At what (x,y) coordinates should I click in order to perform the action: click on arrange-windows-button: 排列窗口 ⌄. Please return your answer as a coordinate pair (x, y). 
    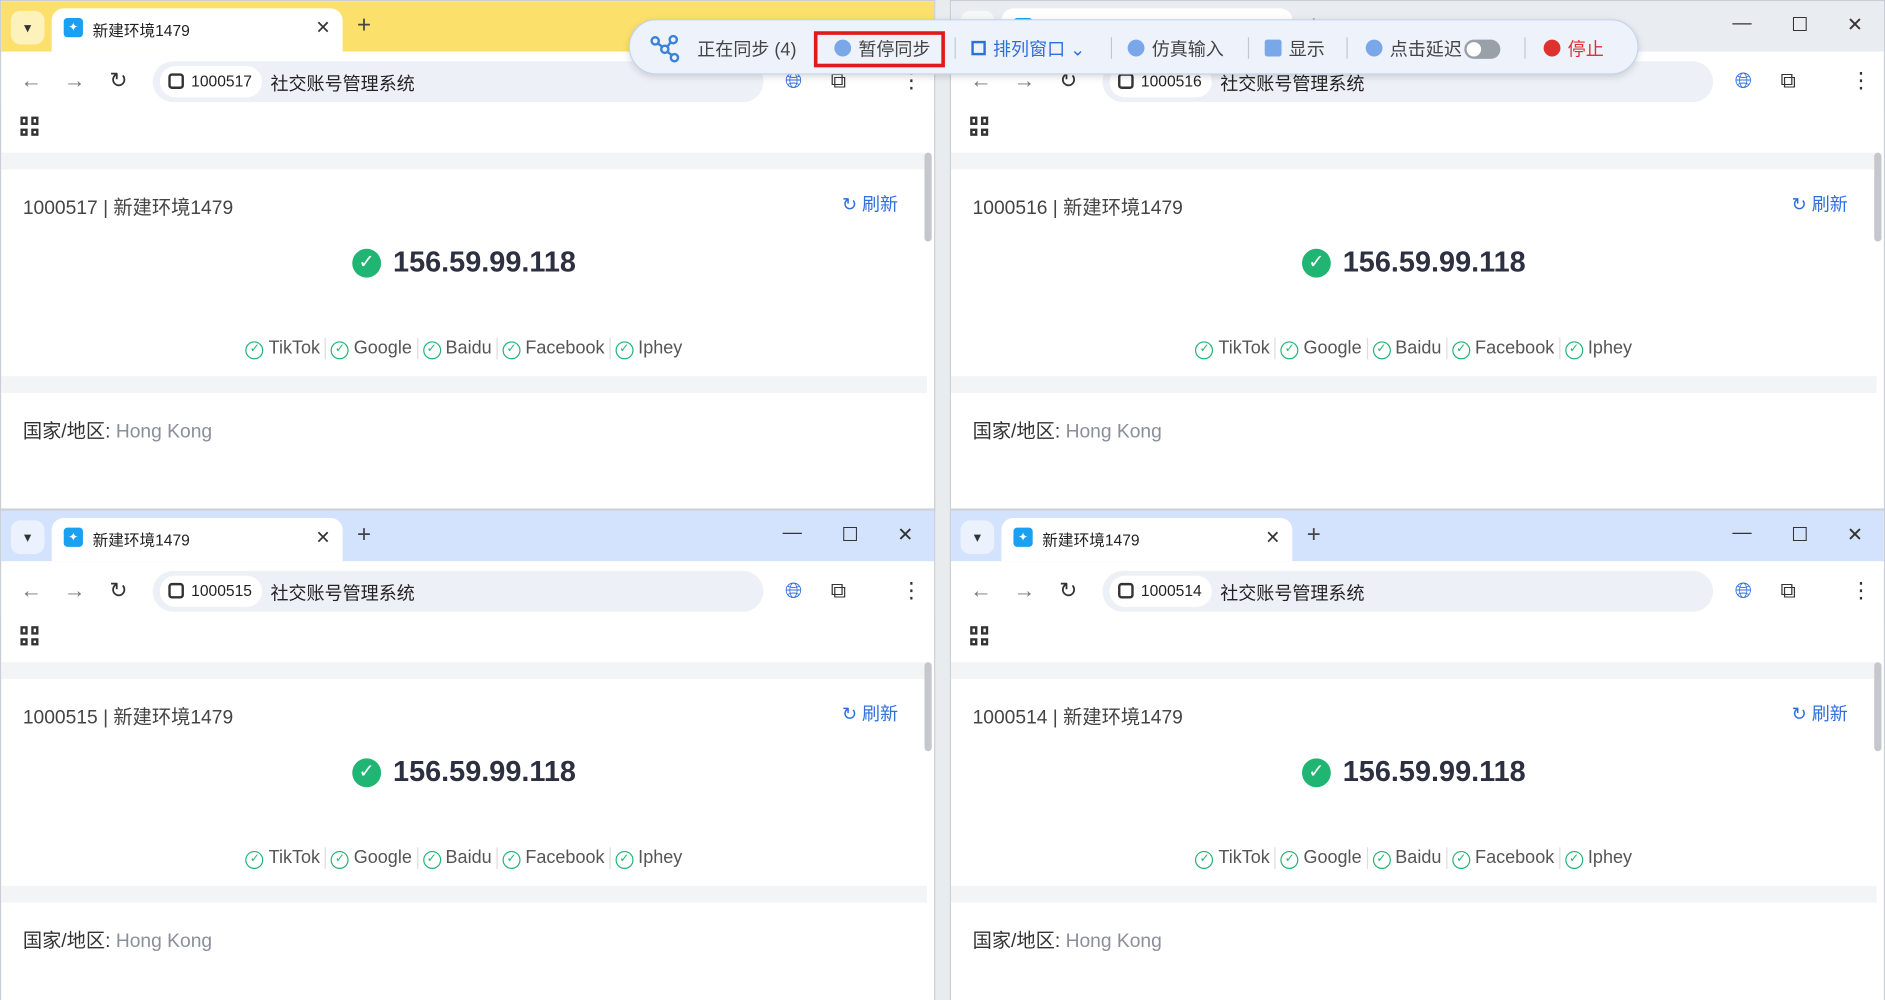
    Looking at the image, I should click on (1028, 48).